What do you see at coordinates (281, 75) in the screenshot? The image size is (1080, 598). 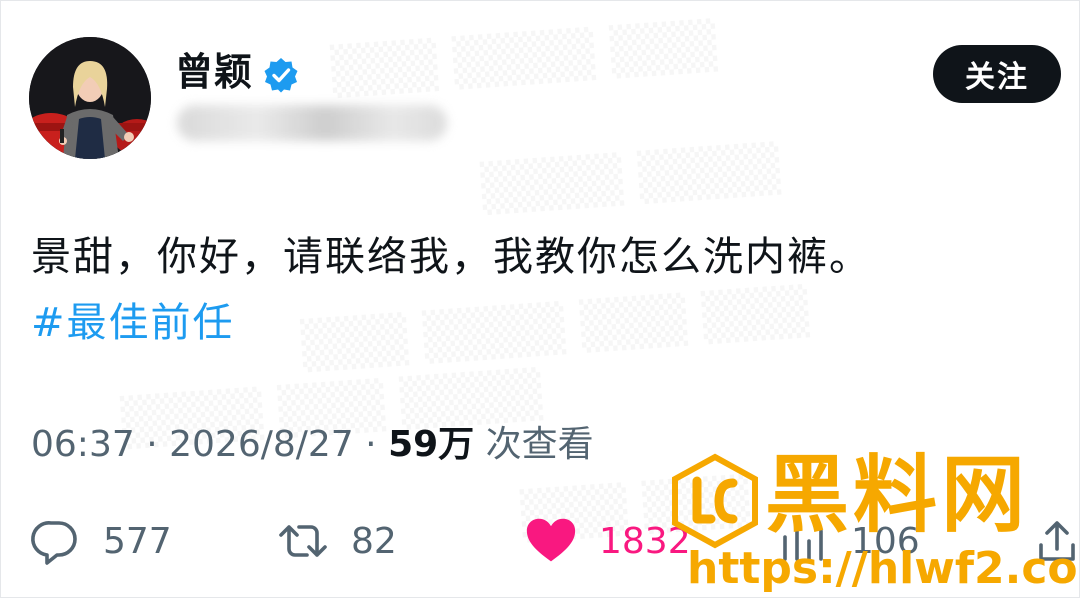 I see `verified-badge-icon` at bounding box center [281, 75].